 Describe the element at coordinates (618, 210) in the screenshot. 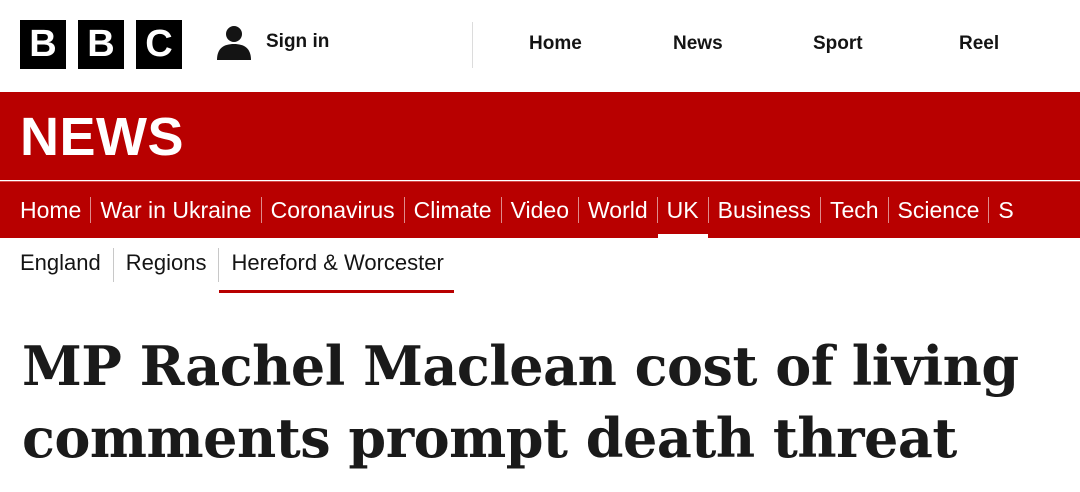

I see `section-nav-world: World` at that location.